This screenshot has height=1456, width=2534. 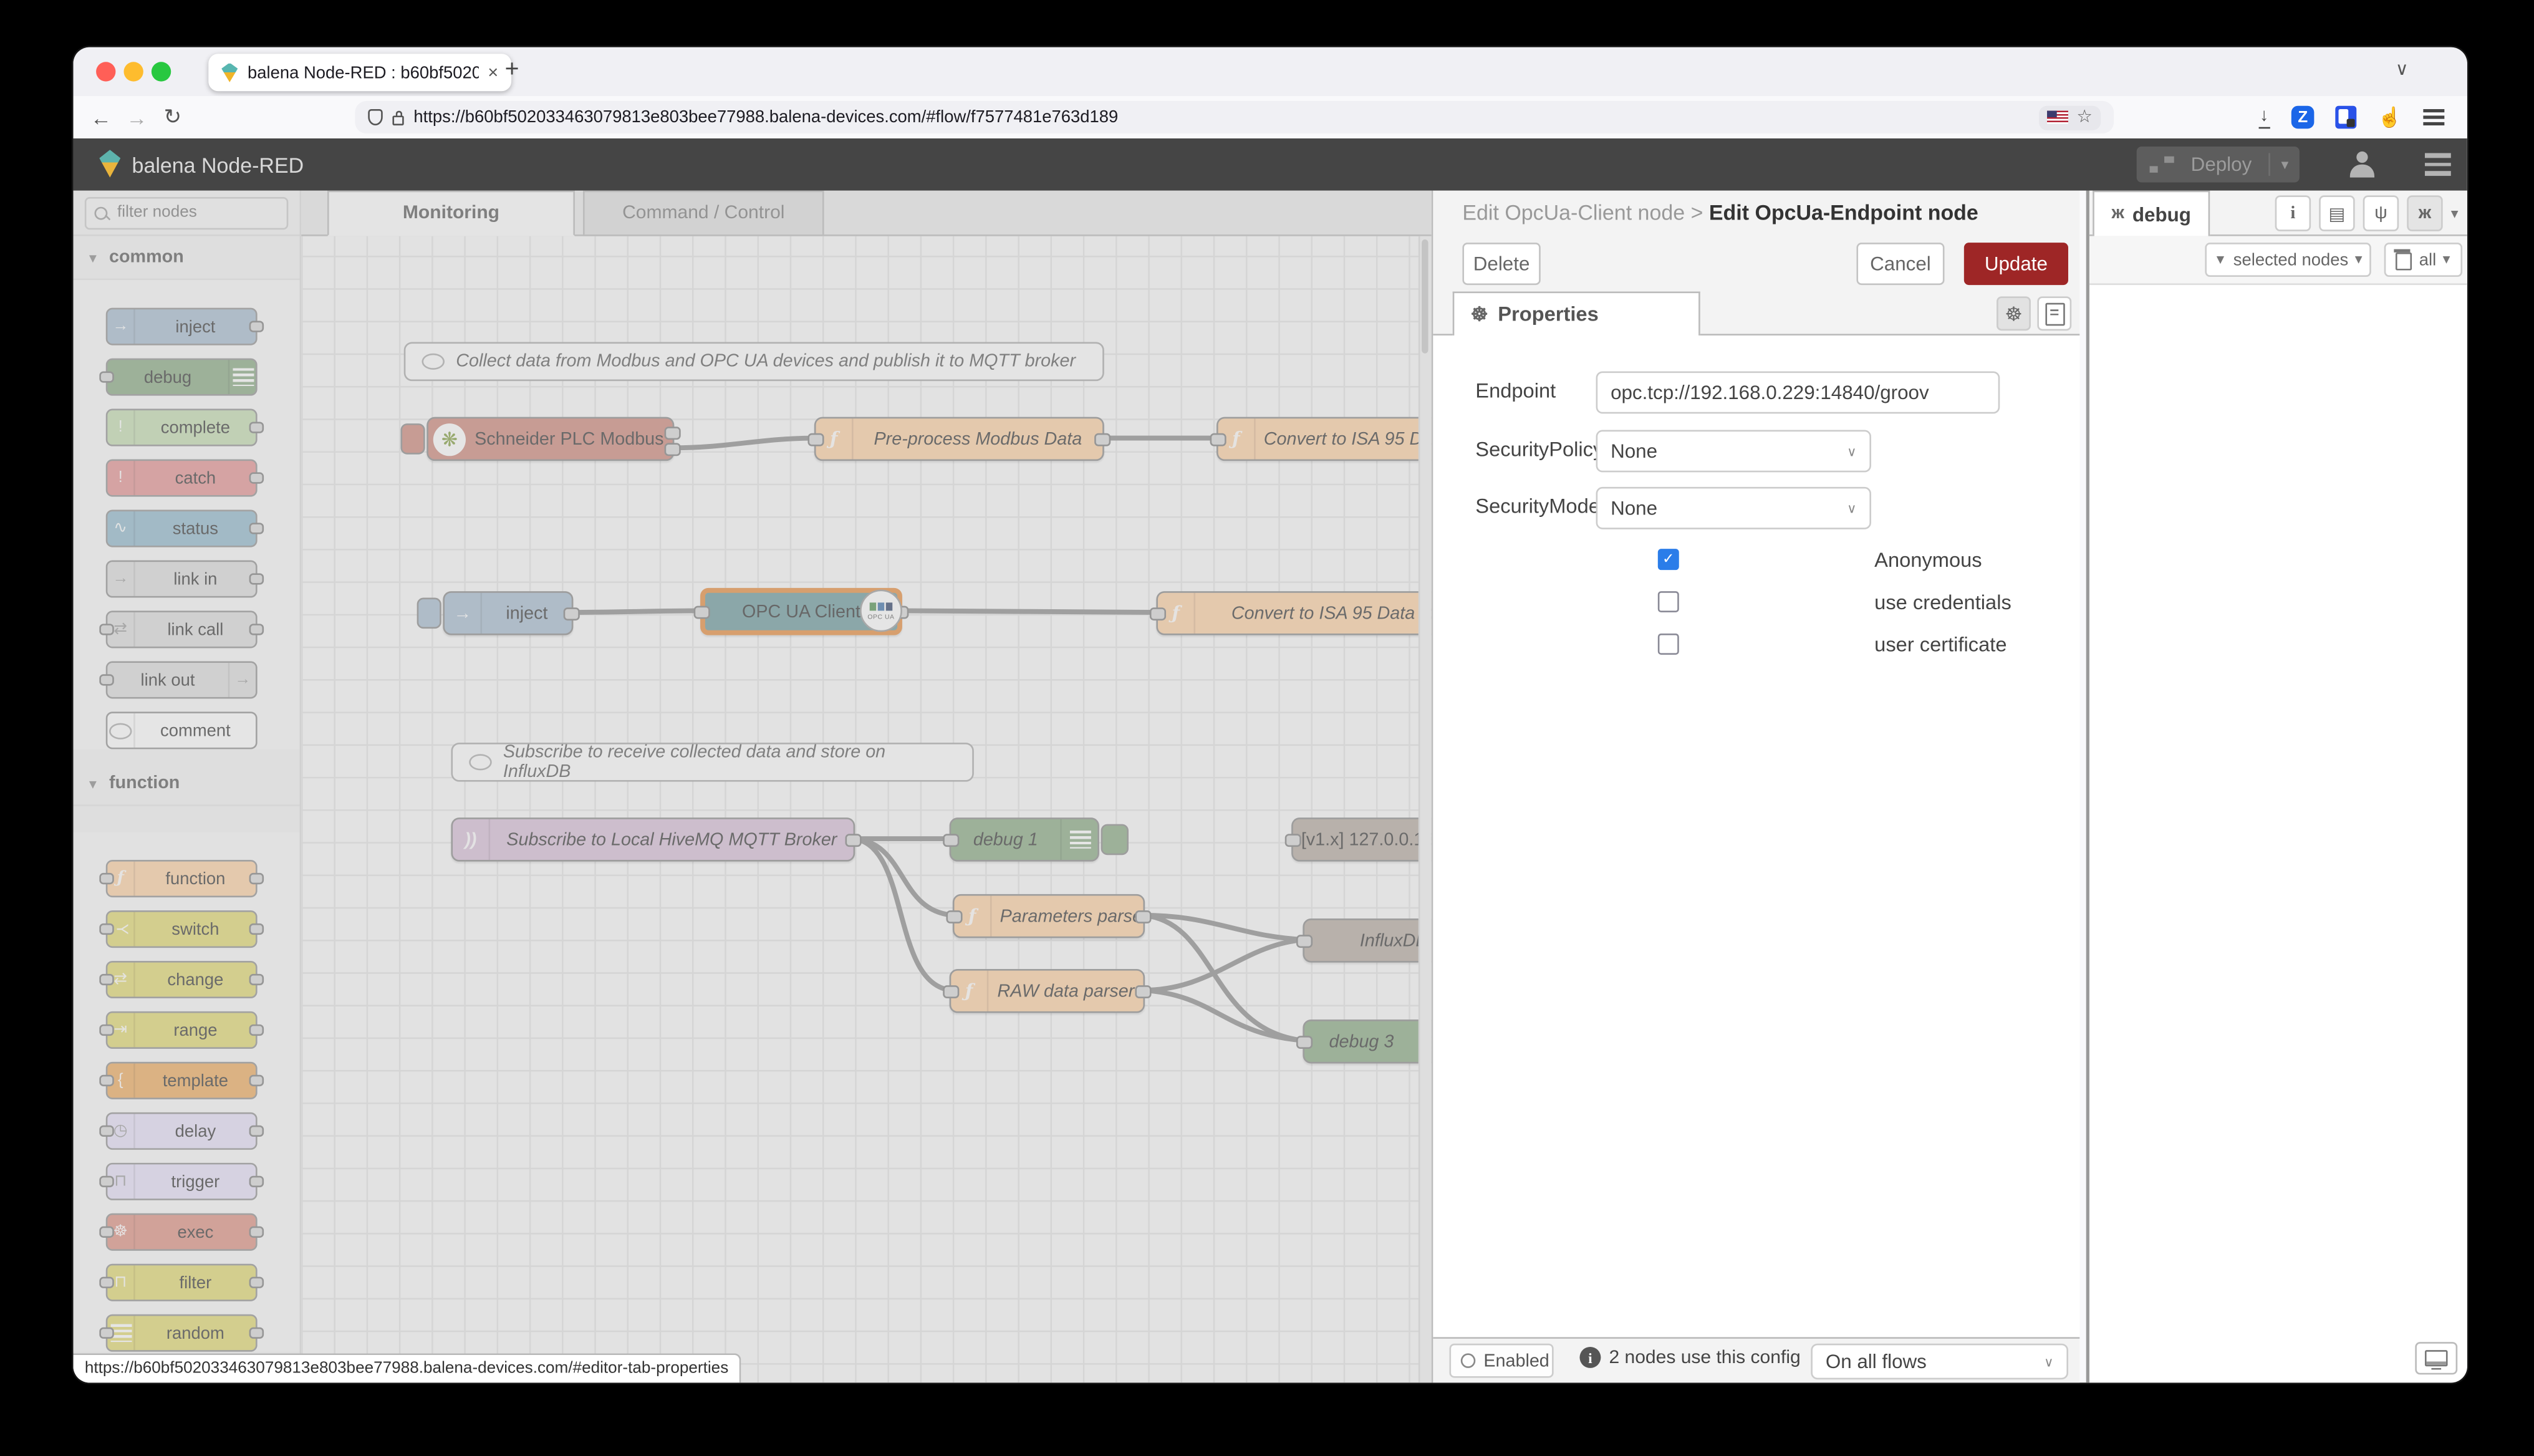 What do you see at coordinates (1501, 265) in the screenshot?
I see `delete-button: Delete` at bounding box center [1501, 265].